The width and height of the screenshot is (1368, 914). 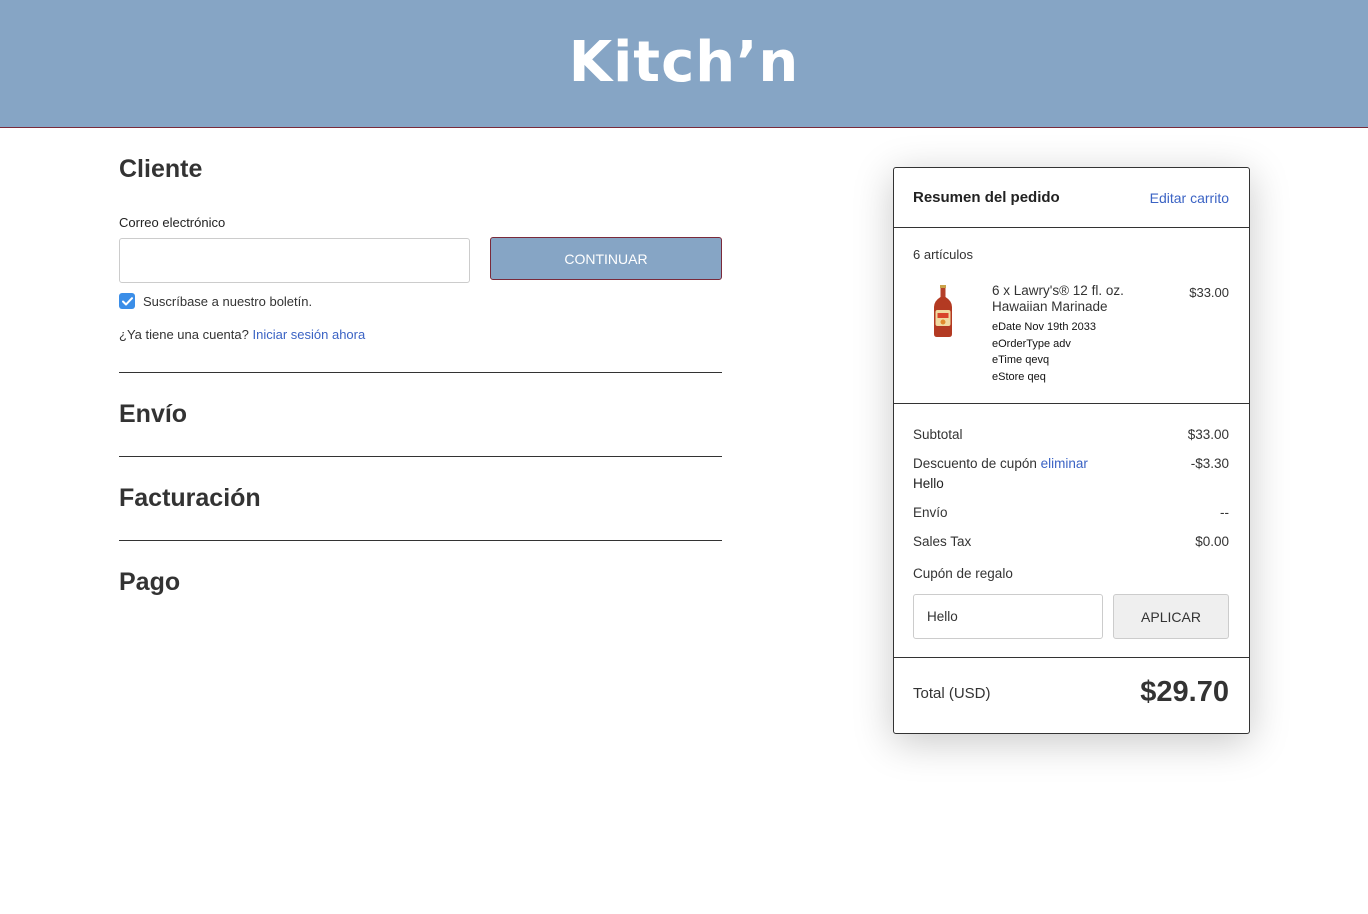 I want to click on newsletter-option: Suscríbase a nuestro boletín., so click(x=215, y=301).